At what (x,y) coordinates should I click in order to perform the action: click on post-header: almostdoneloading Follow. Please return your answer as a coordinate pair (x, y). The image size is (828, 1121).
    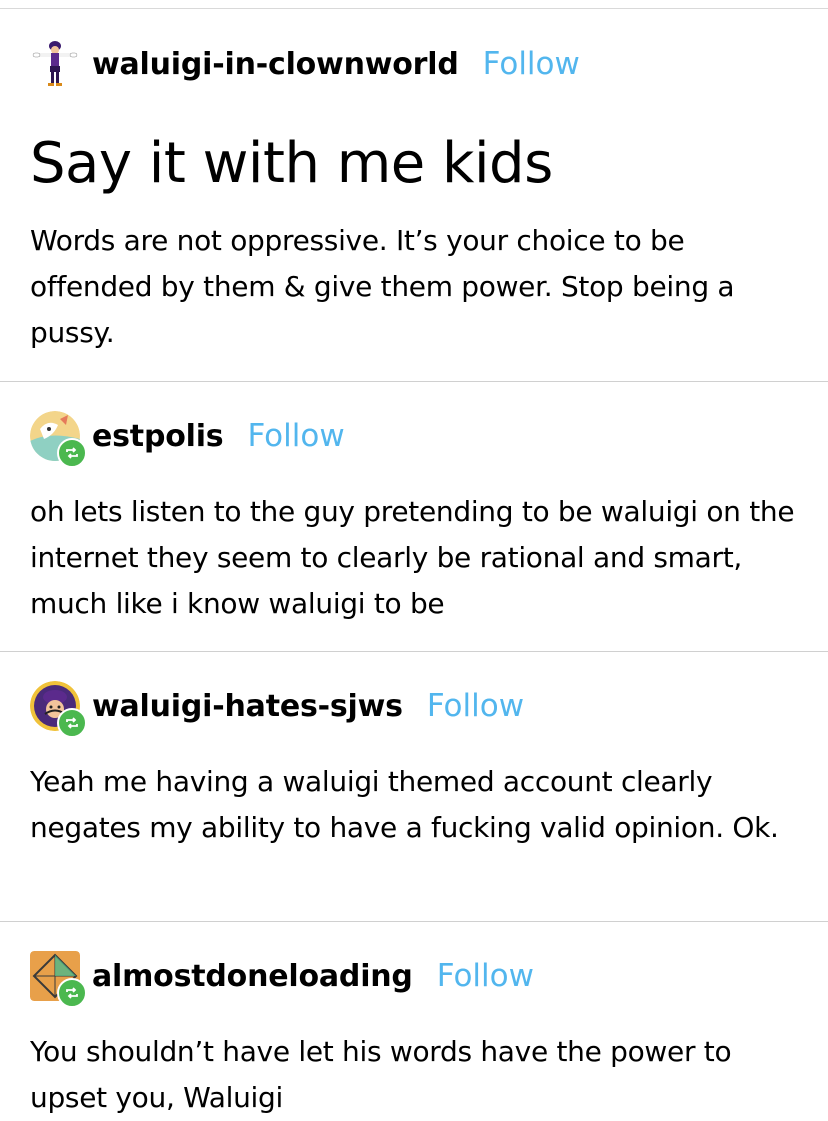
    Looking at the image, I should click on (282, 979).